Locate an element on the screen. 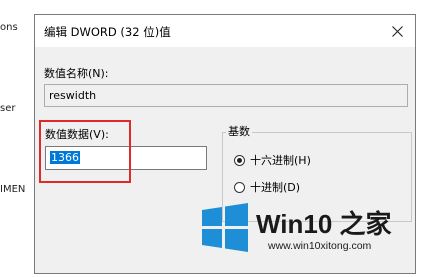 This screenshot has width=429, height=277. watermark-brand: Win10 之家 is located at coordinates (324, 224).